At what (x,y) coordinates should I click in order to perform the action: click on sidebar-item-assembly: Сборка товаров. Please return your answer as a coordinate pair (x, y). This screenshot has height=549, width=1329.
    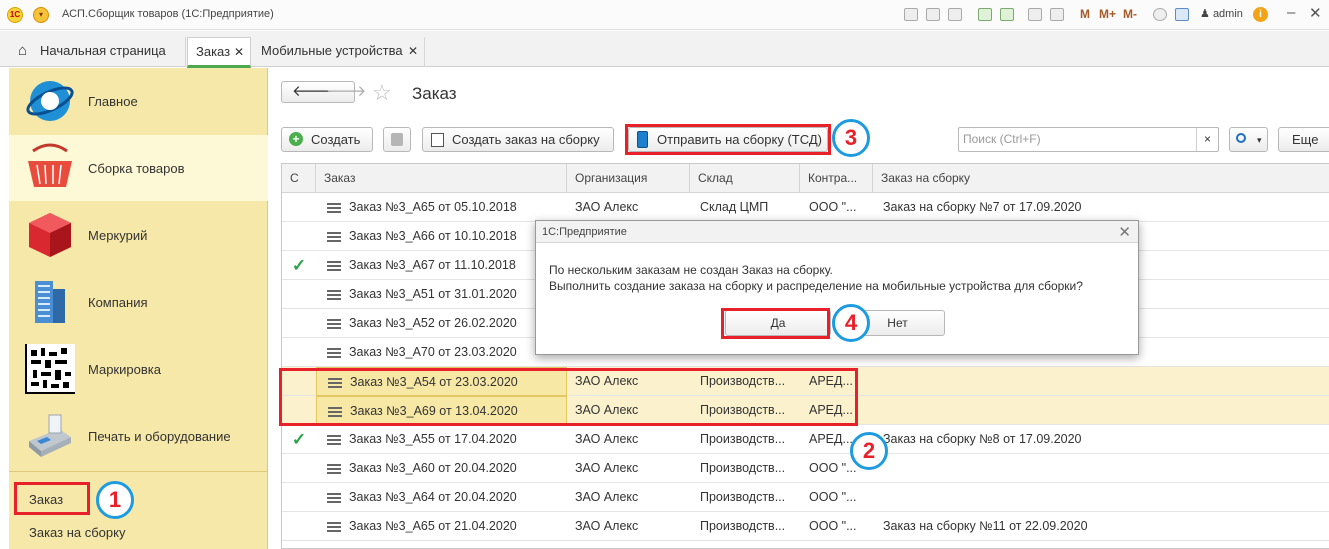
    Looking at the image, I should click on (138, 168).